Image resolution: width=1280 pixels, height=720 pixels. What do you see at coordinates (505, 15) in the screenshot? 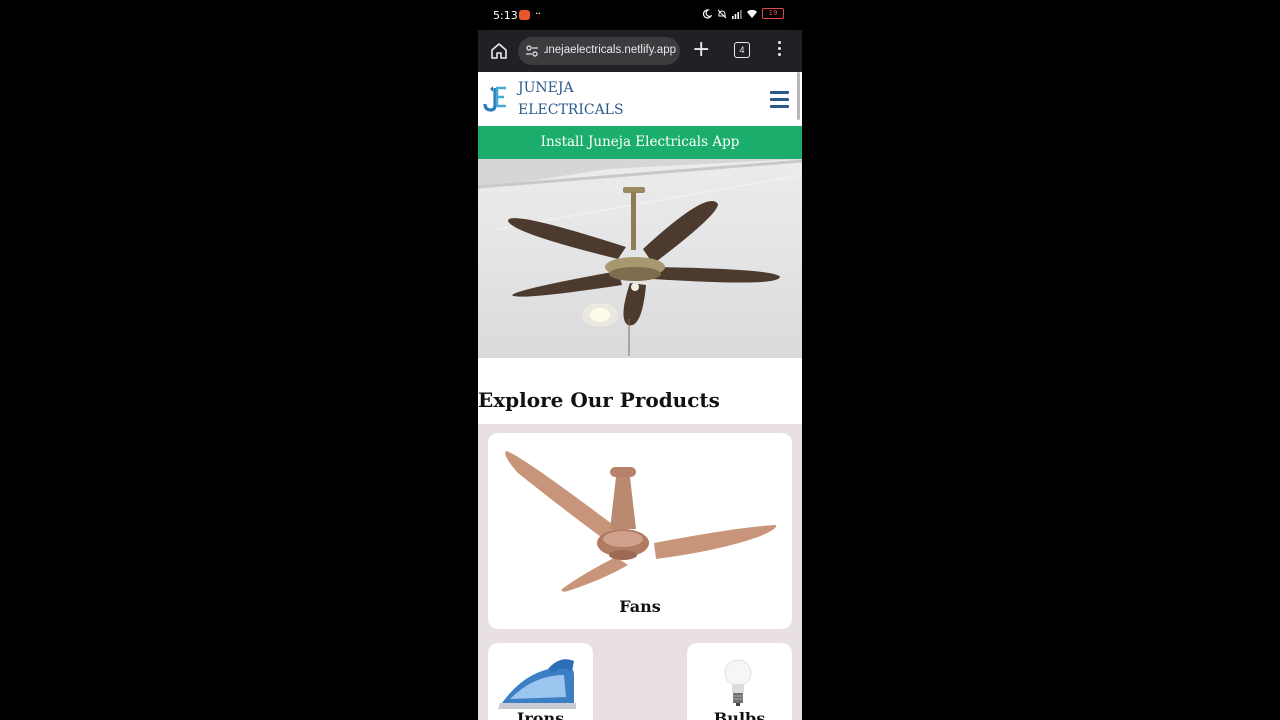
I see `status-time: 5:13` at bounding box center [505, 15].